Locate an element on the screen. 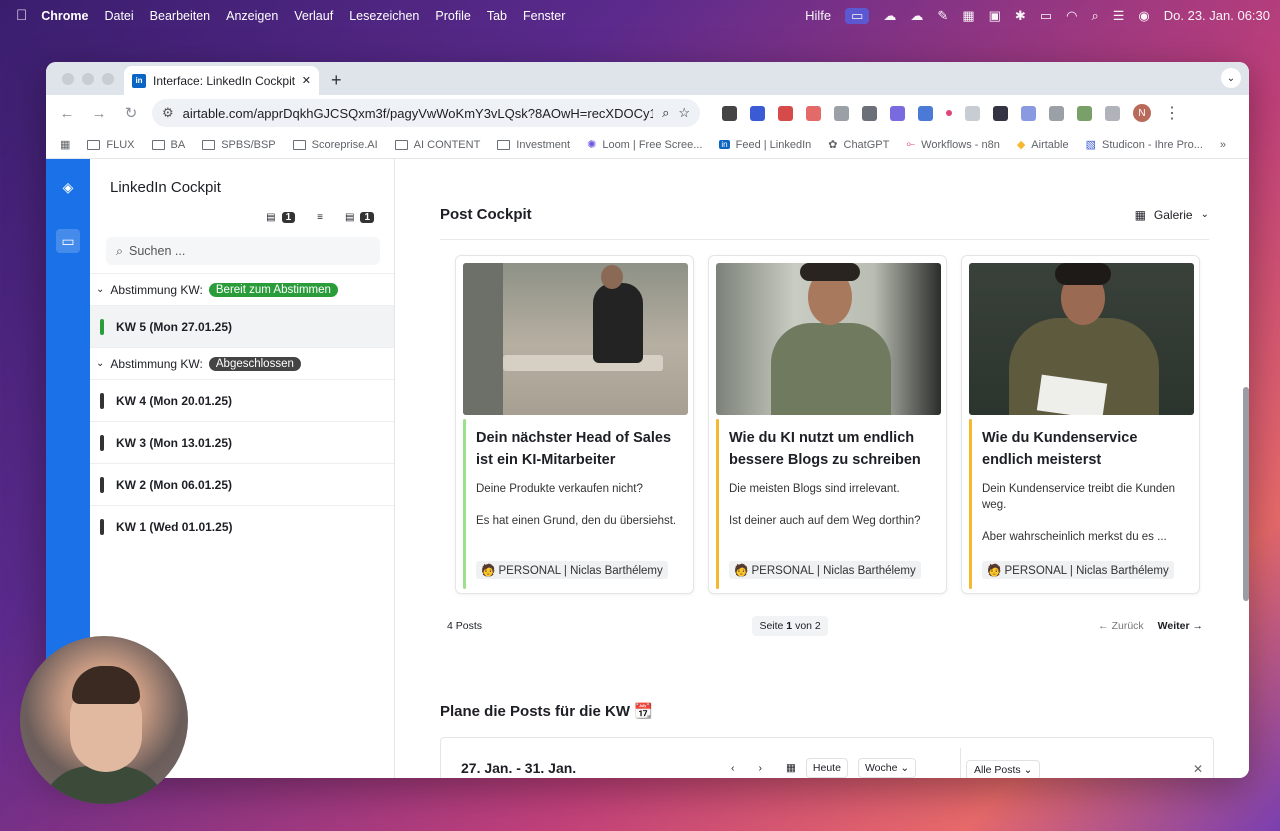 The image size is (1280, 831). list-item: KW 2 (Mon 06.01.25) is located at coordinates (242, 484).